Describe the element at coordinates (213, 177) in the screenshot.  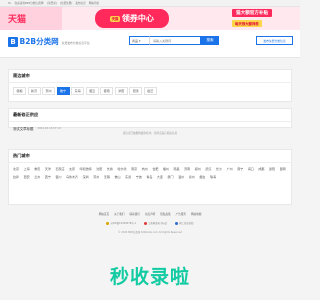
I see `hot-city-link: 珠海` at that location.